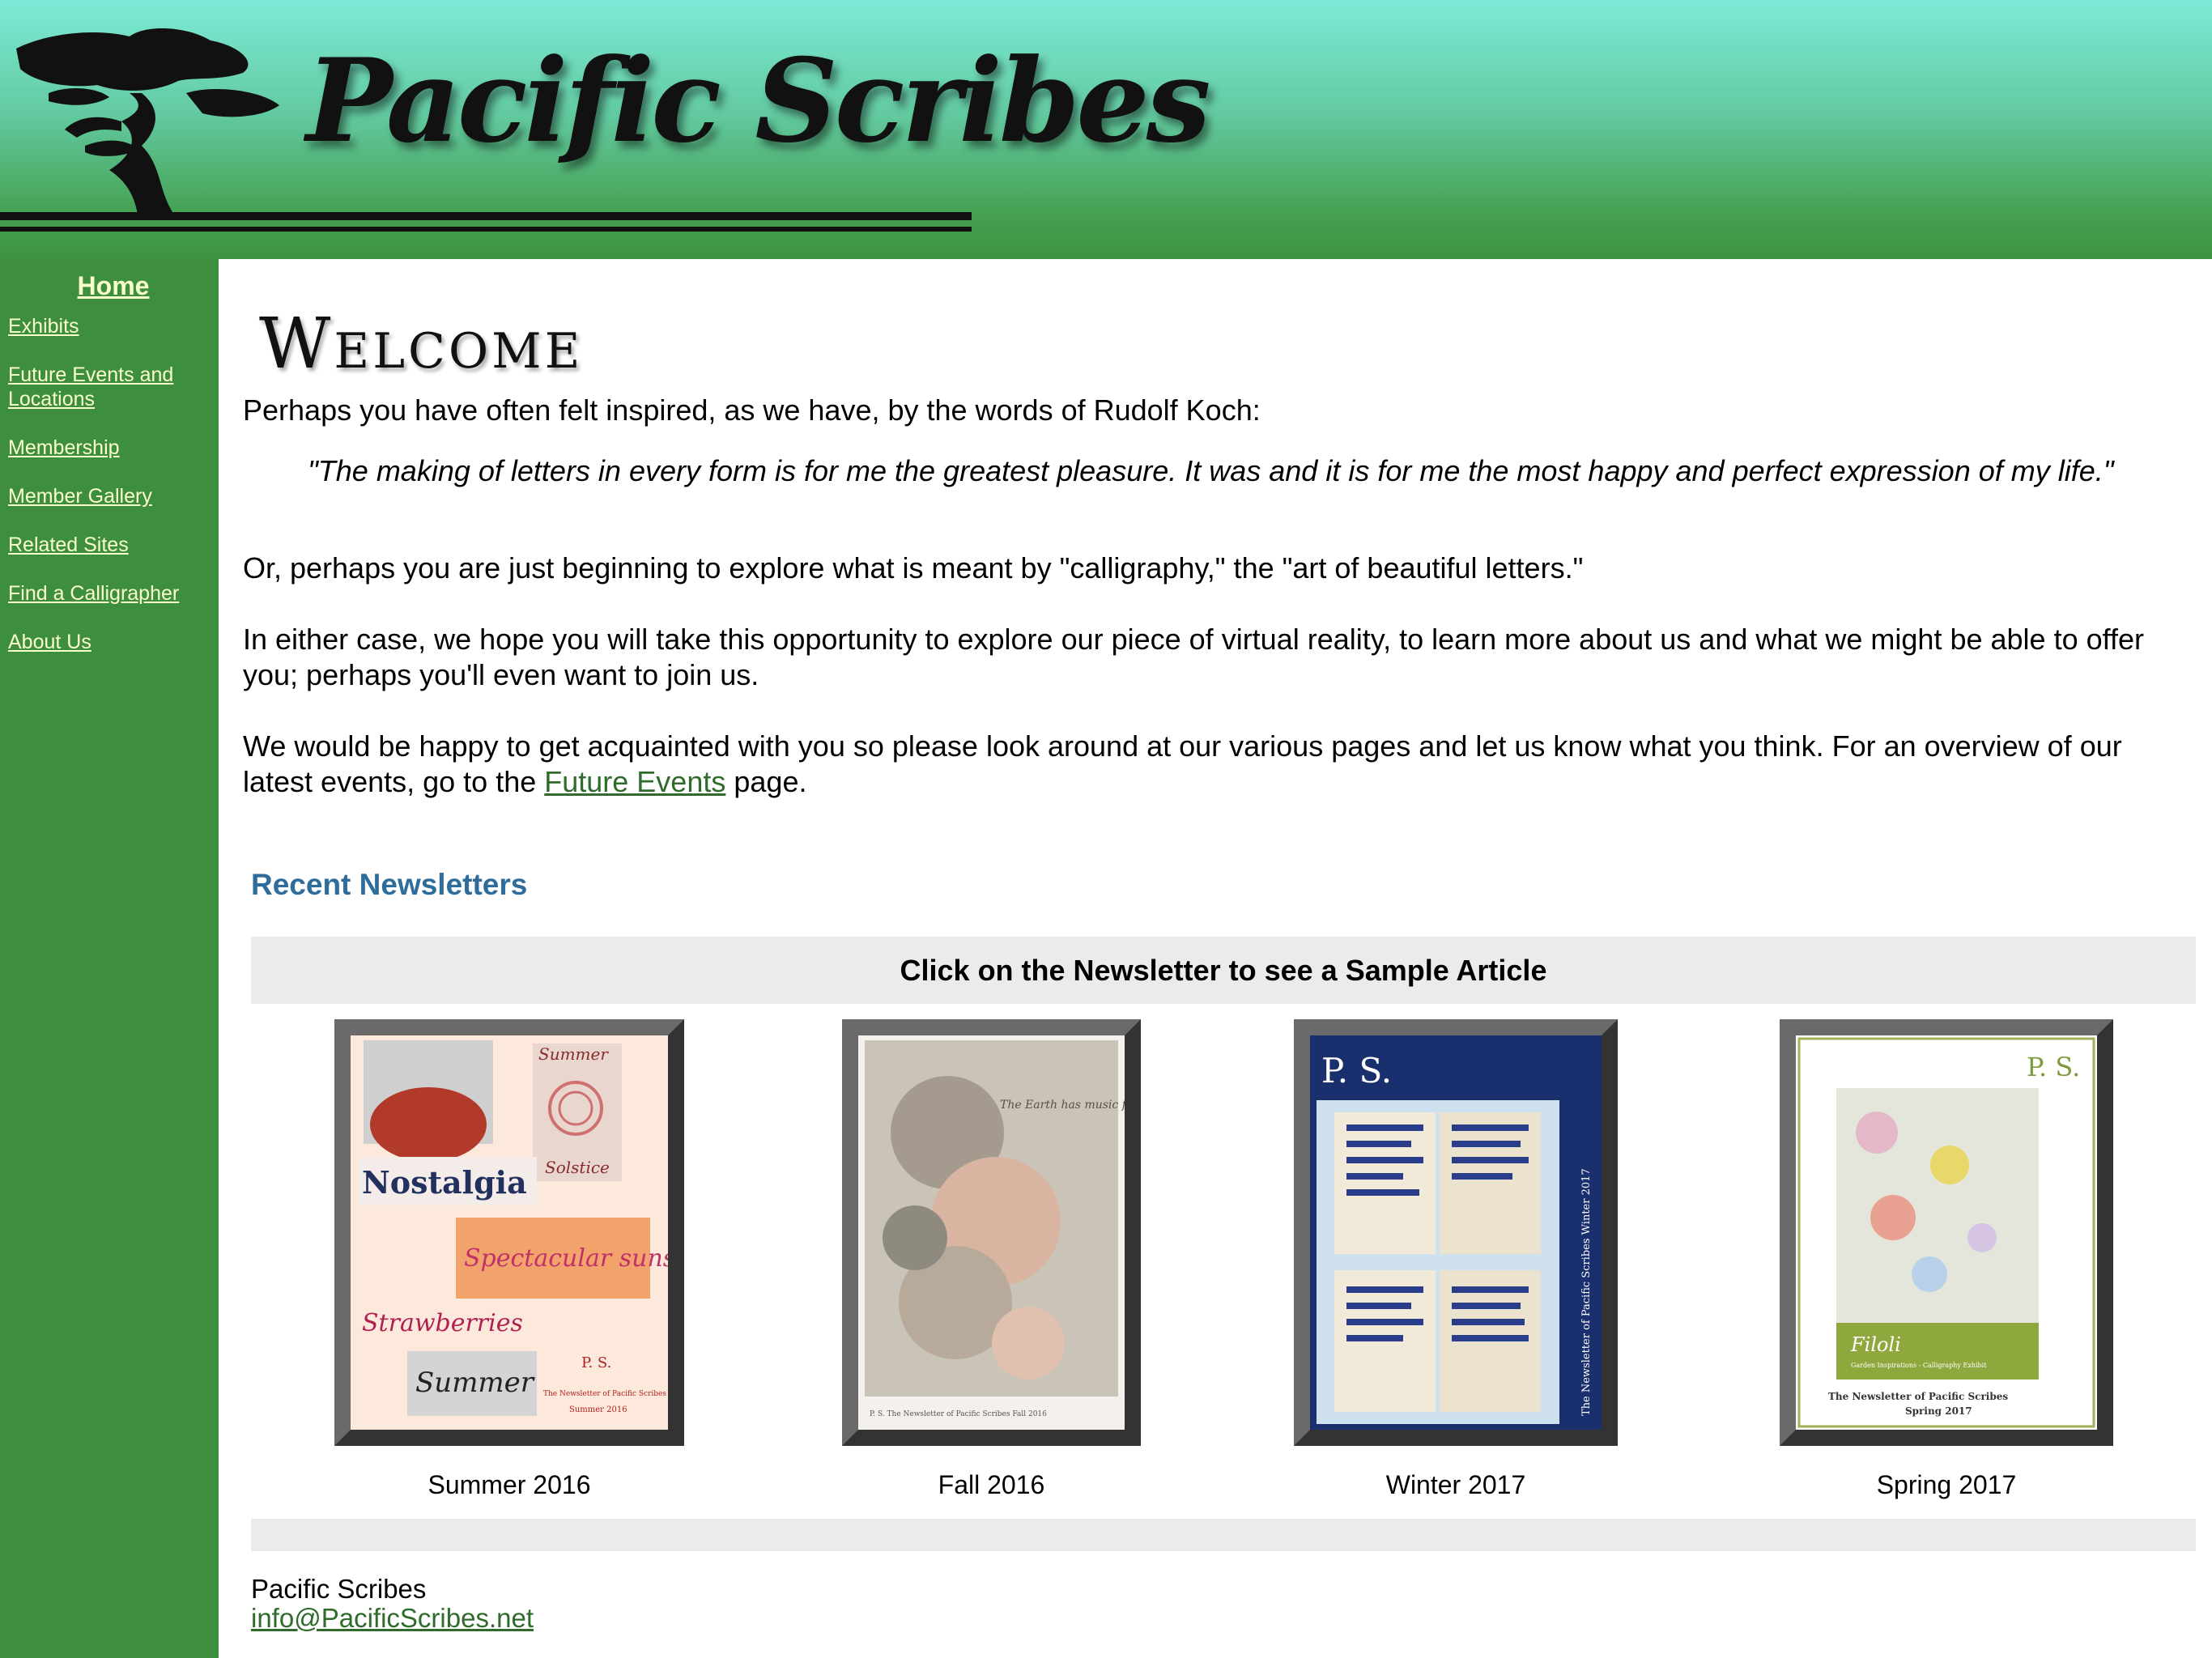  What do you see at coordinates (110, 448) in the screenshot?
I see `sidebar-item-membership: Membership` at bounding box center [110, 448].